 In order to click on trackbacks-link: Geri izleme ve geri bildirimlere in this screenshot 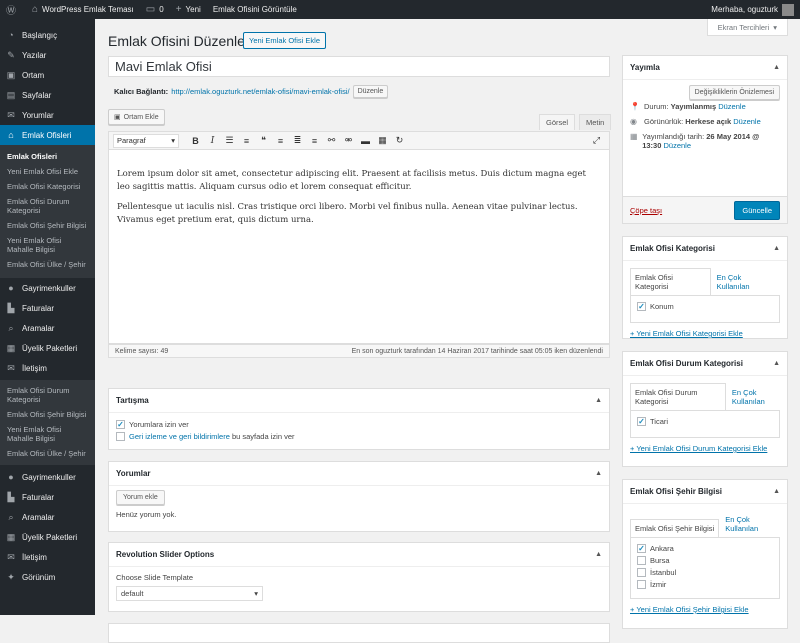, I will do `click(179, 436)`.